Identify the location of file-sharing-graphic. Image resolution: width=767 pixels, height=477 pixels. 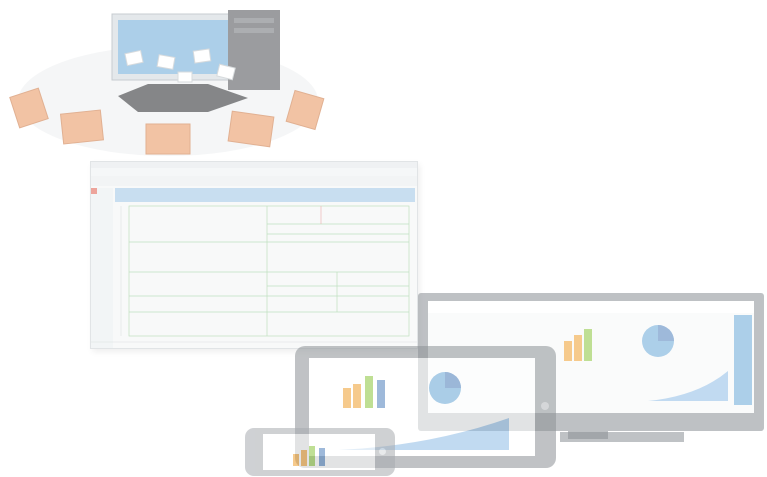
(167, 83).